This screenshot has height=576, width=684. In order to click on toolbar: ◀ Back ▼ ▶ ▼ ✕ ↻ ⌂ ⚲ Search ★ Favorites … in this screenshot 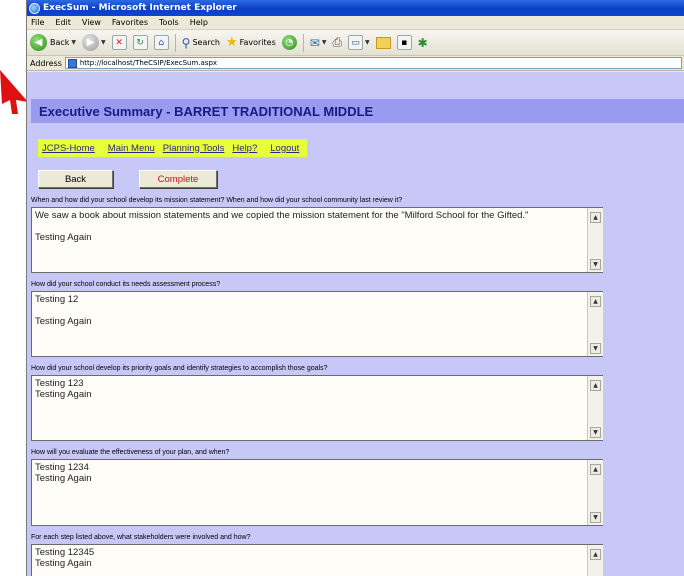, I will do `click(355, 43)`.